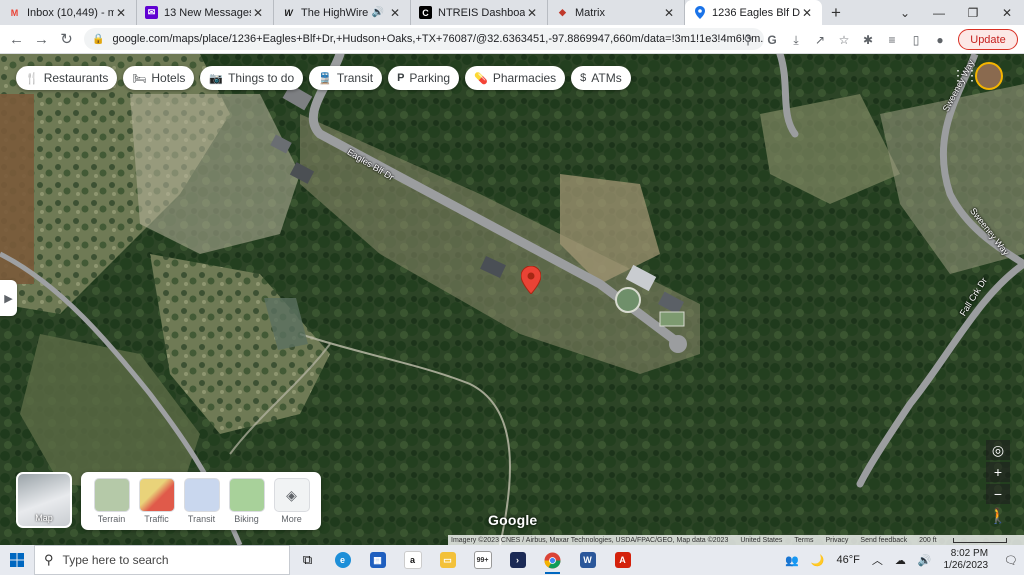  Describe the element at coordinates (201, 495) in the screenshot. I see `transit-icon` at that location.